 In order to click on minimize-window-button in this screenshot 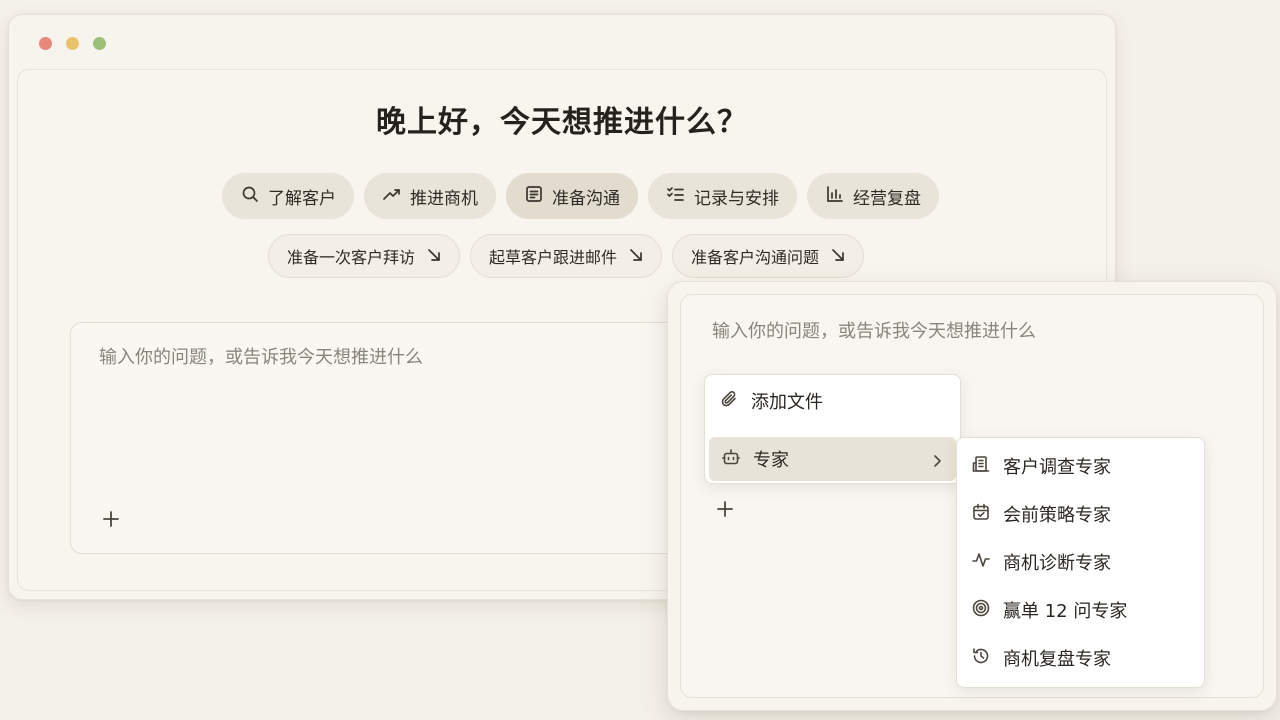, I will do `click(72, 43)`.